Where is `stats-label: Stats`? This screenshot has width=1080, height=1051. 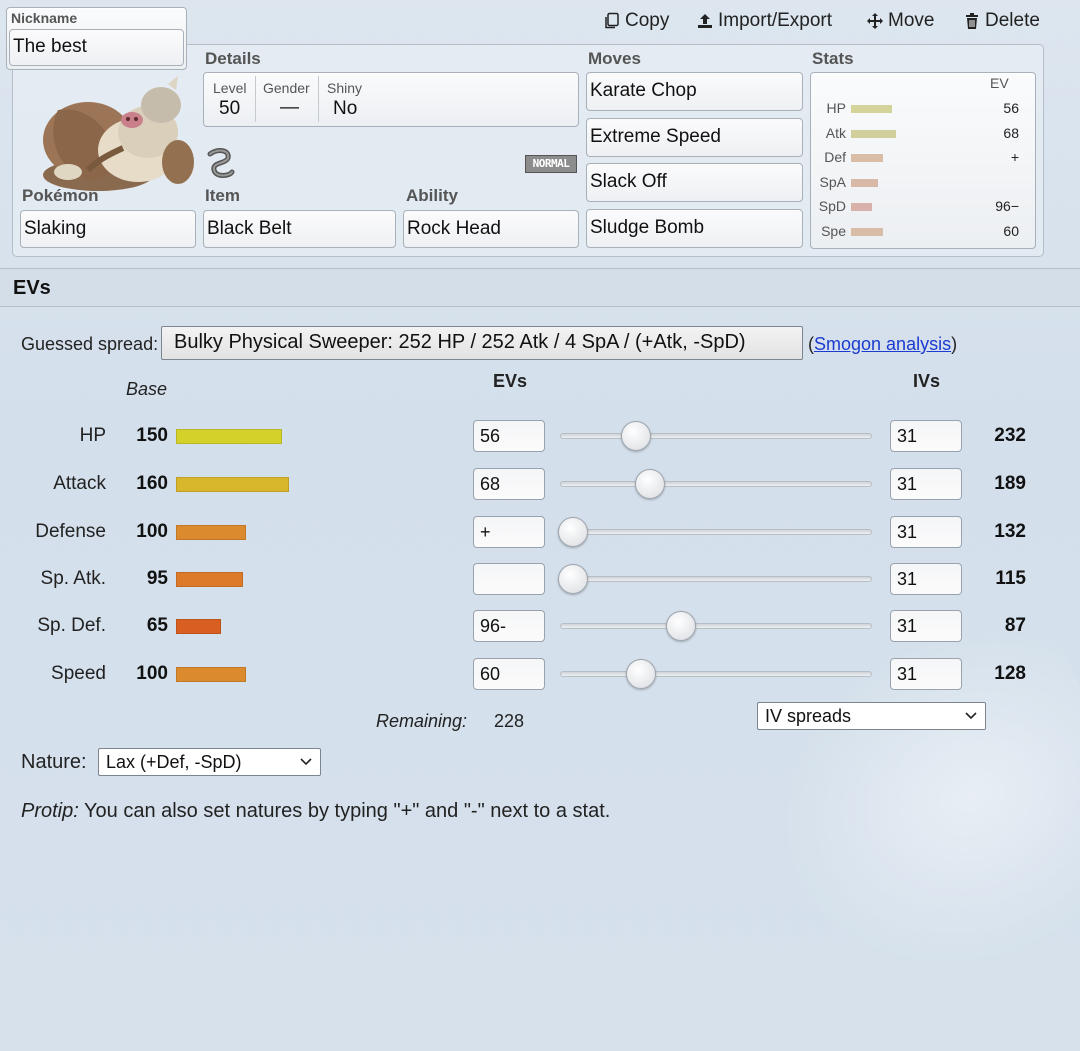
stats-label: Stats is located at coordinates (833, 58).